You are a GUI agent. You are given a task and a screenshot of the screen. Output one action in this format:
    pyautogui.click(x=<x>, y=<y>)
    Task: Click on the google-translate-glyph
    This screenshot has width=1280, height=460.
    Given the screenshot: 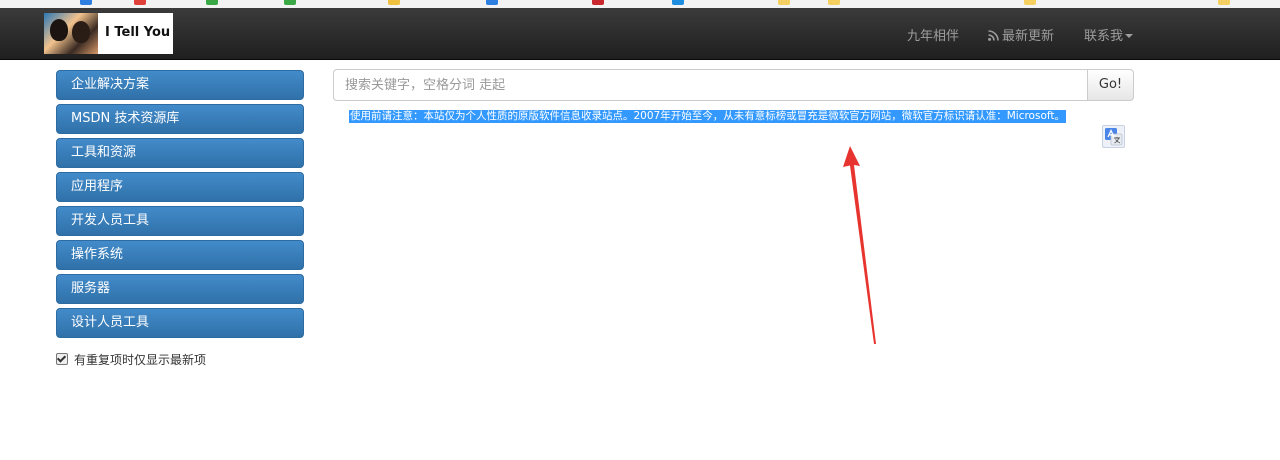 What is the action you would take?
    pyautogui.click(x=1114, y=137)
    